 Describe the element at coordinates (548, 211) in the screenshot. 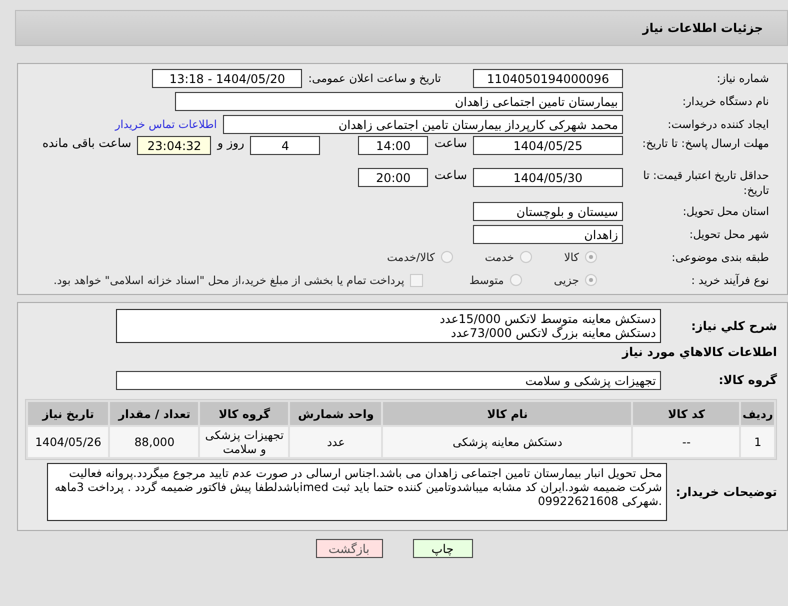

I see `province-field: سیستان و بلوچستان` at that location.